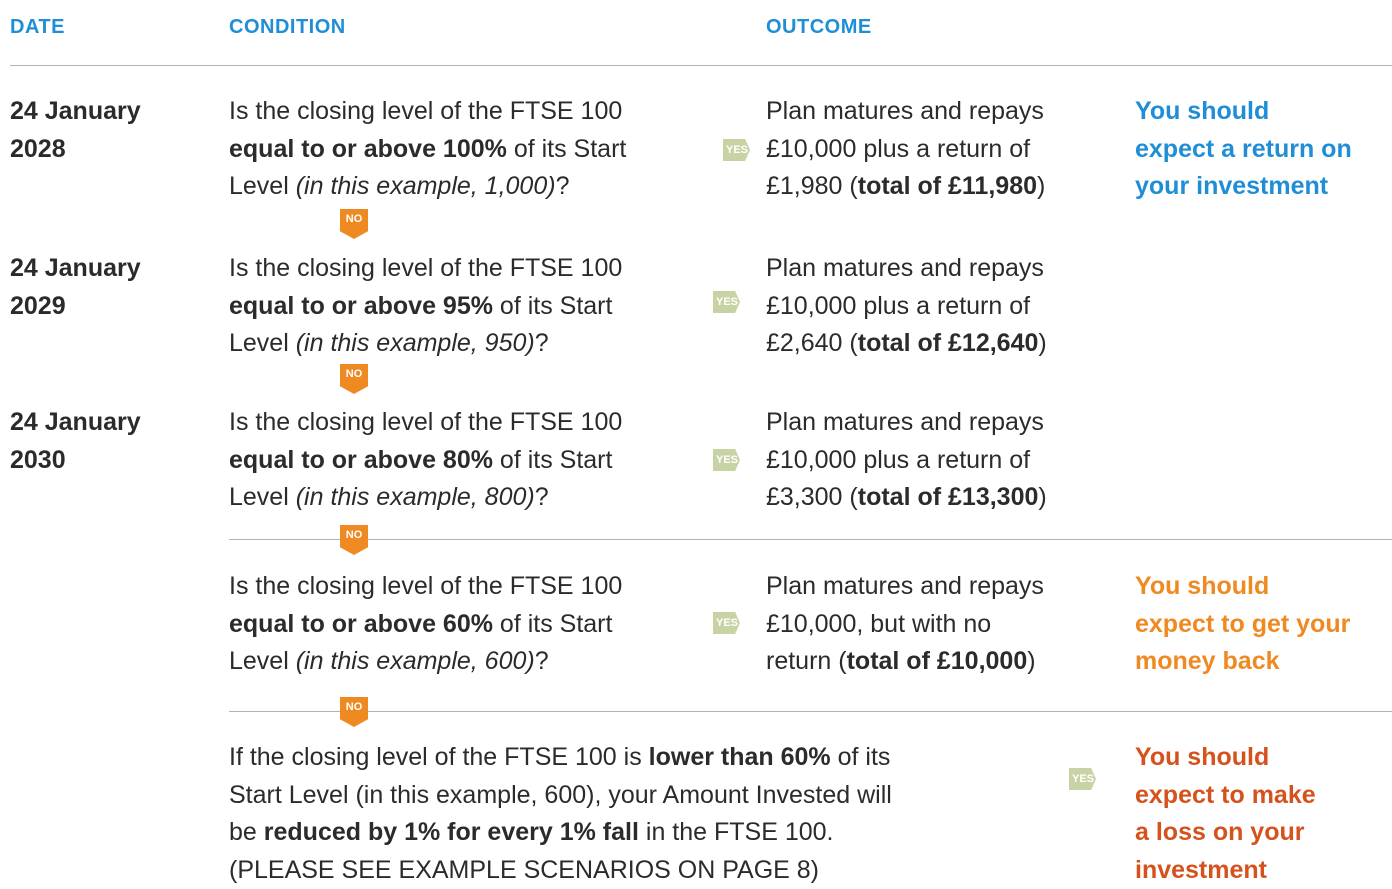 The image size is (1392, 889). What do you see at coordinates (37, 27) in the screenshot?
I see `header-date: DATE` at bounding box center [37, 27].